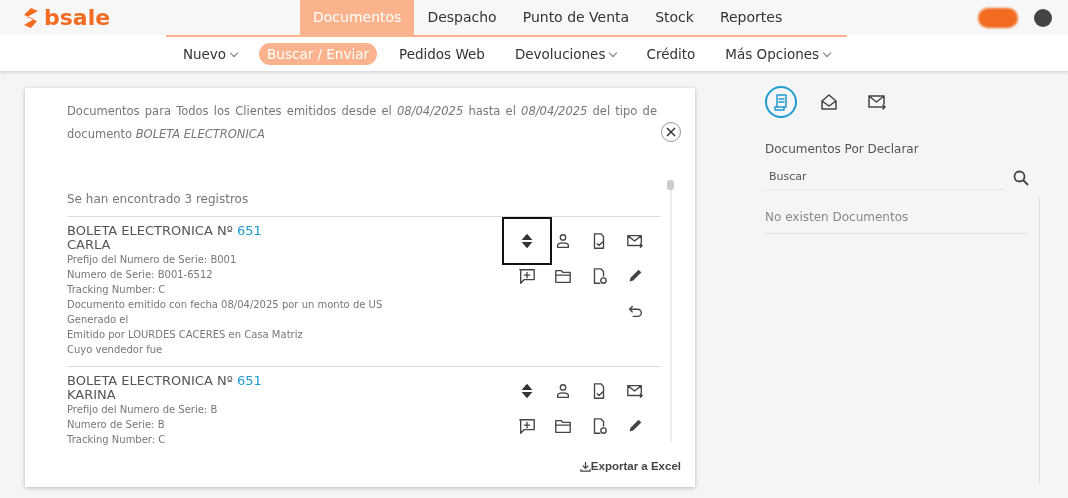 The height and width of the screenshot is (498, 1068). Describe the element at coordinates (362, 122) in the screenshot. I see `filter-description: Documentos para Todos los Clientes emitidos desde el 08/04/2025 hasta el 08/04/2025 del tipo de documento BOLETA ELECTRONICA` at that location.